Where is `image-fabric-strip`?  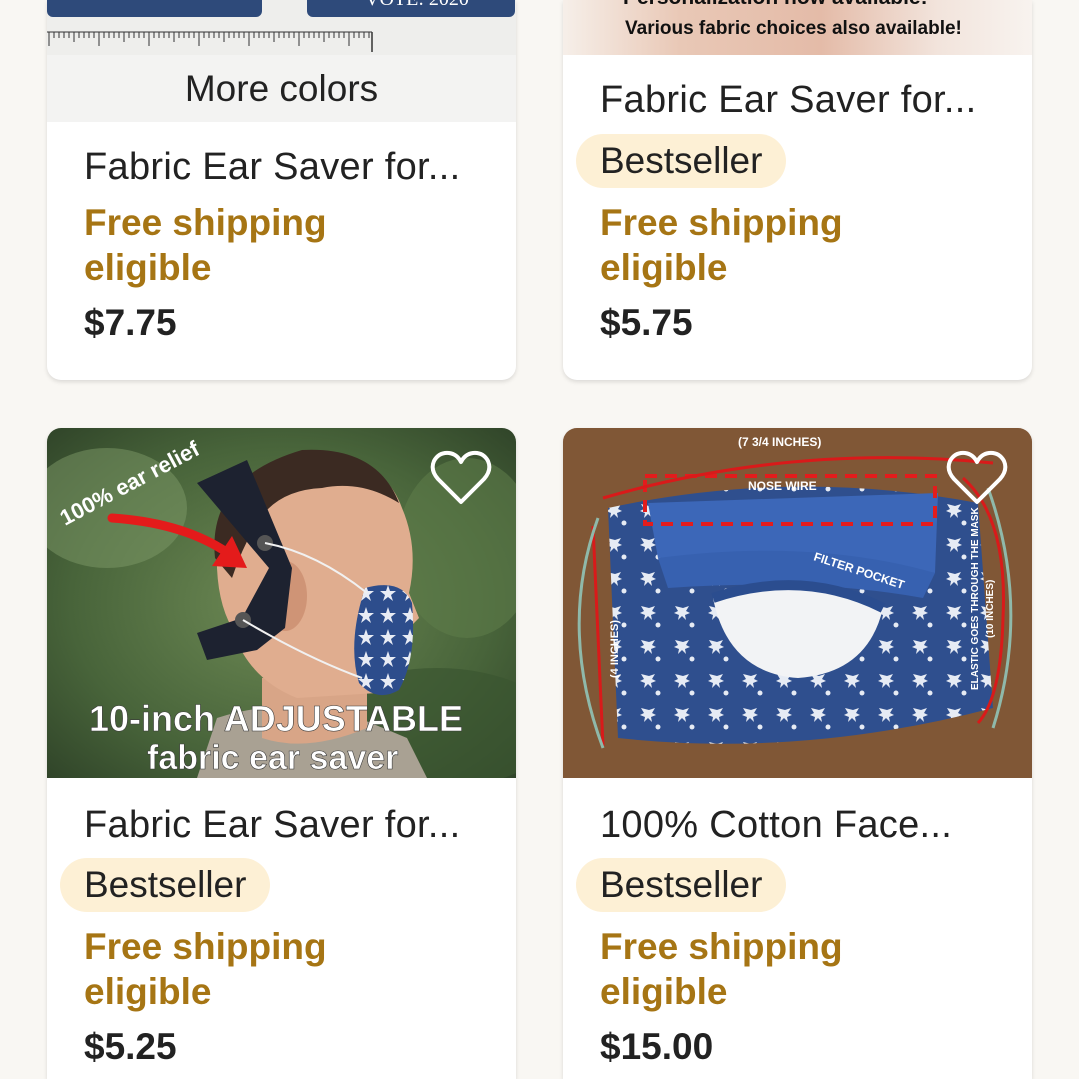
image-fabric-strip is located at coordinates (154, 8).